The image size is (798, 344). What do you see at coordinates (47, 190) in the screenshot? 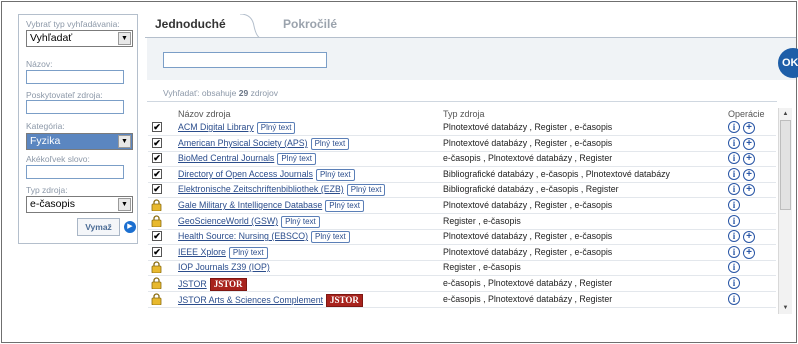
I see `source-type-label: Typ zdroja:` at bounding box center [47, 190].